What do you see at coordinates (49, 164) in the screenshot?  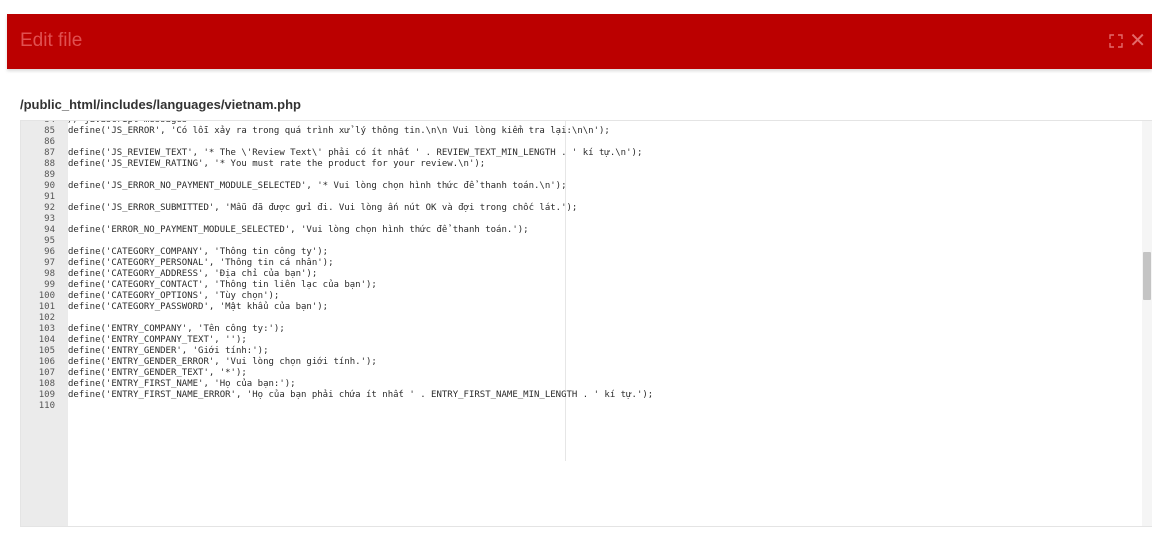 I see `line-number: 88` at bounding box center [49, 164].